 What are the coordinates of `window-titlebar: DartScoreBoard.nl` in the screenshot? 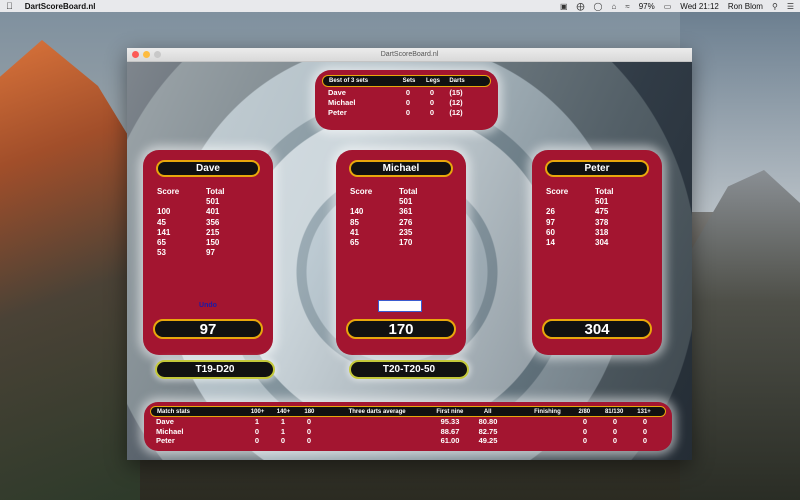 It's located at (409, 55).